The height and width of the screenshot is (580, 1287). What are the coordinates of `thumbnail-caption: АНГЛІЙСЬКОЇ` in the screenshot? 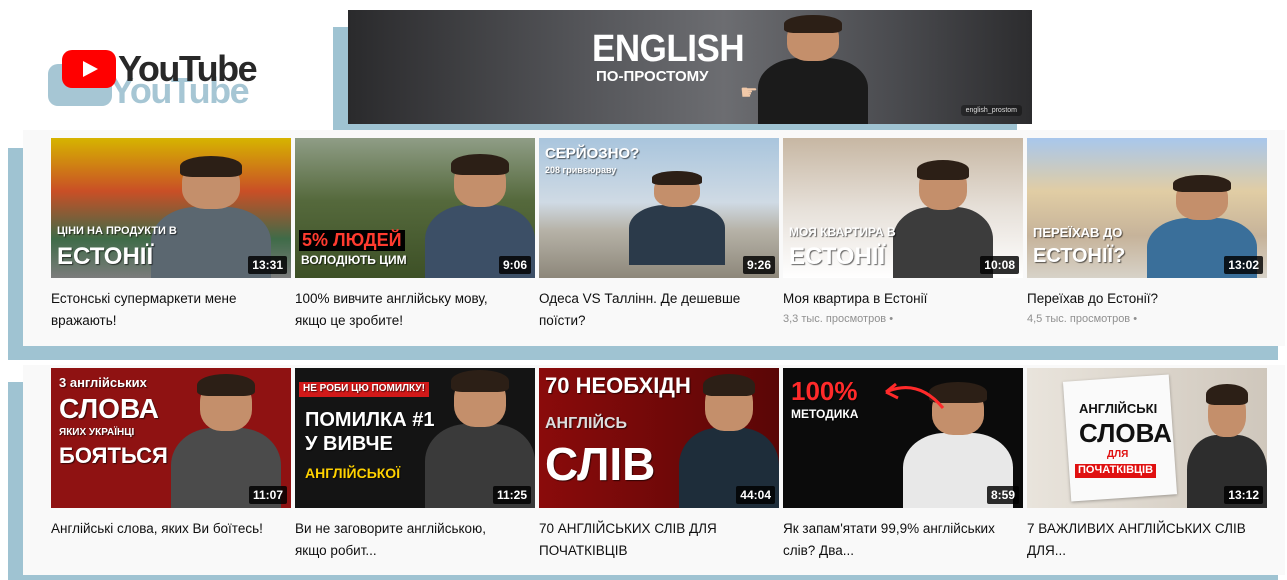 It's located at (353, 473).